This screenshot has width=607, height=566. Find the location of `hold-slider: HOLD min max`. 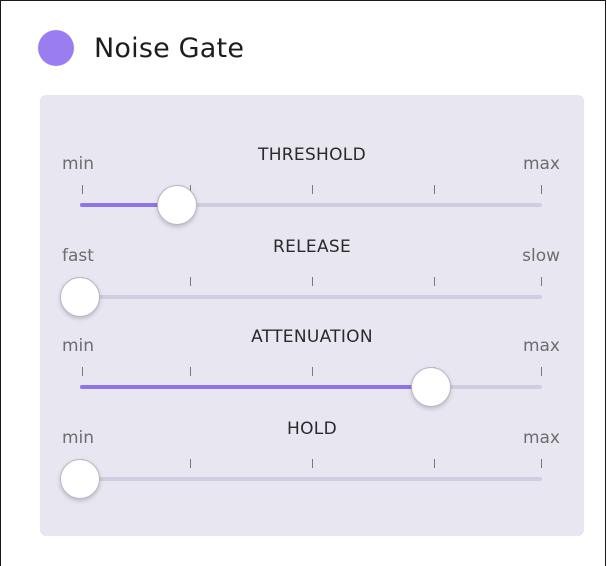

hold-slider: HOLD min max is located at coordinates (312, 465).